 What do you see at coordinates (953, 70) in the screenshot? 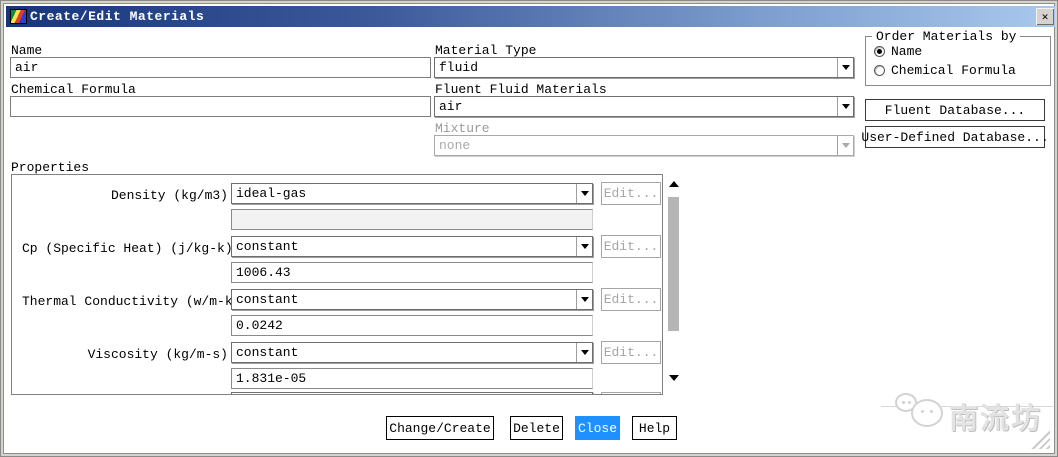
I see `order-by-chemical-formula-label: Chemical Formula` at bounding box center [953, 70].